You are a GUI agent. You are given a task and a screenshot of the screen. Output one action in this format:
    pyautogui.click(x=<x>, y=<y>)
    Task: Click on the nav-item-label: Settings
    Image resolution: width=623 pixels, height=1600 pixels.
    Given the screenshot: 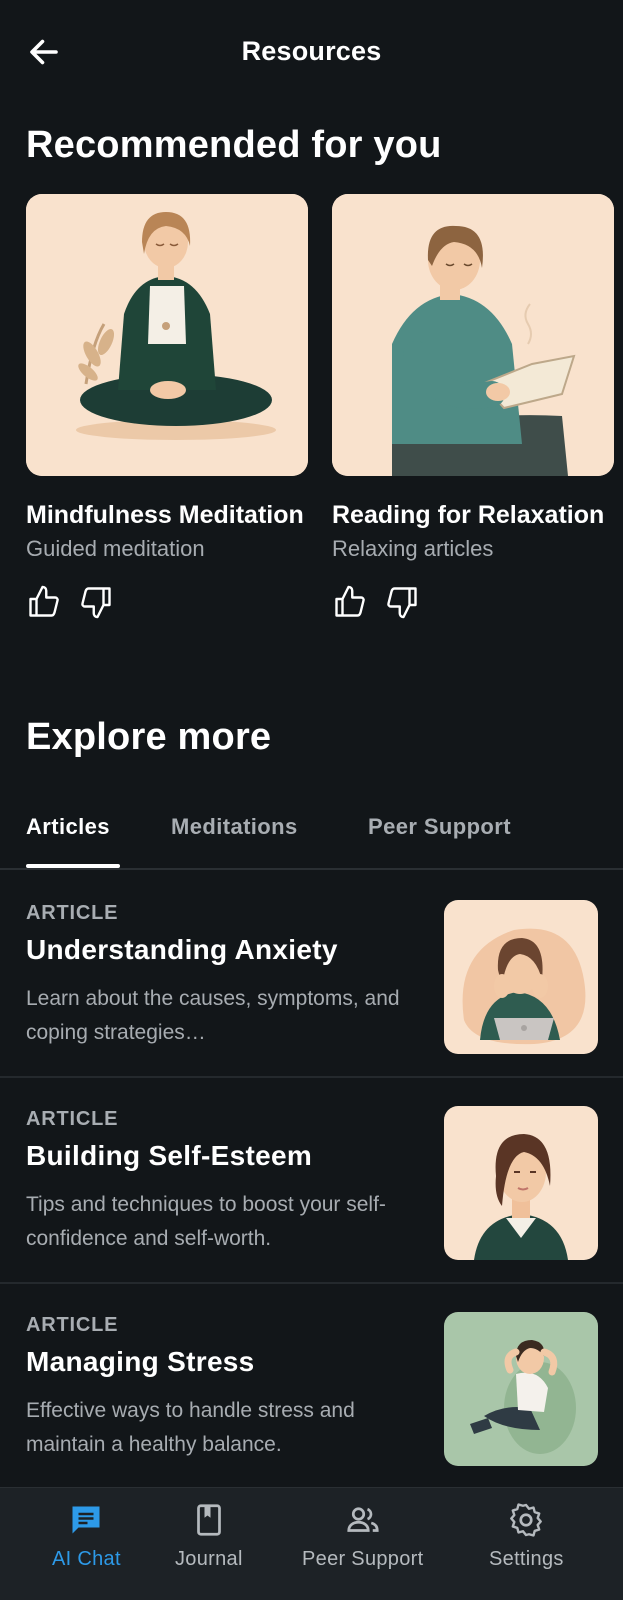 What is the action you would take?
    pyautogui.click(x=526, y=1559)
    